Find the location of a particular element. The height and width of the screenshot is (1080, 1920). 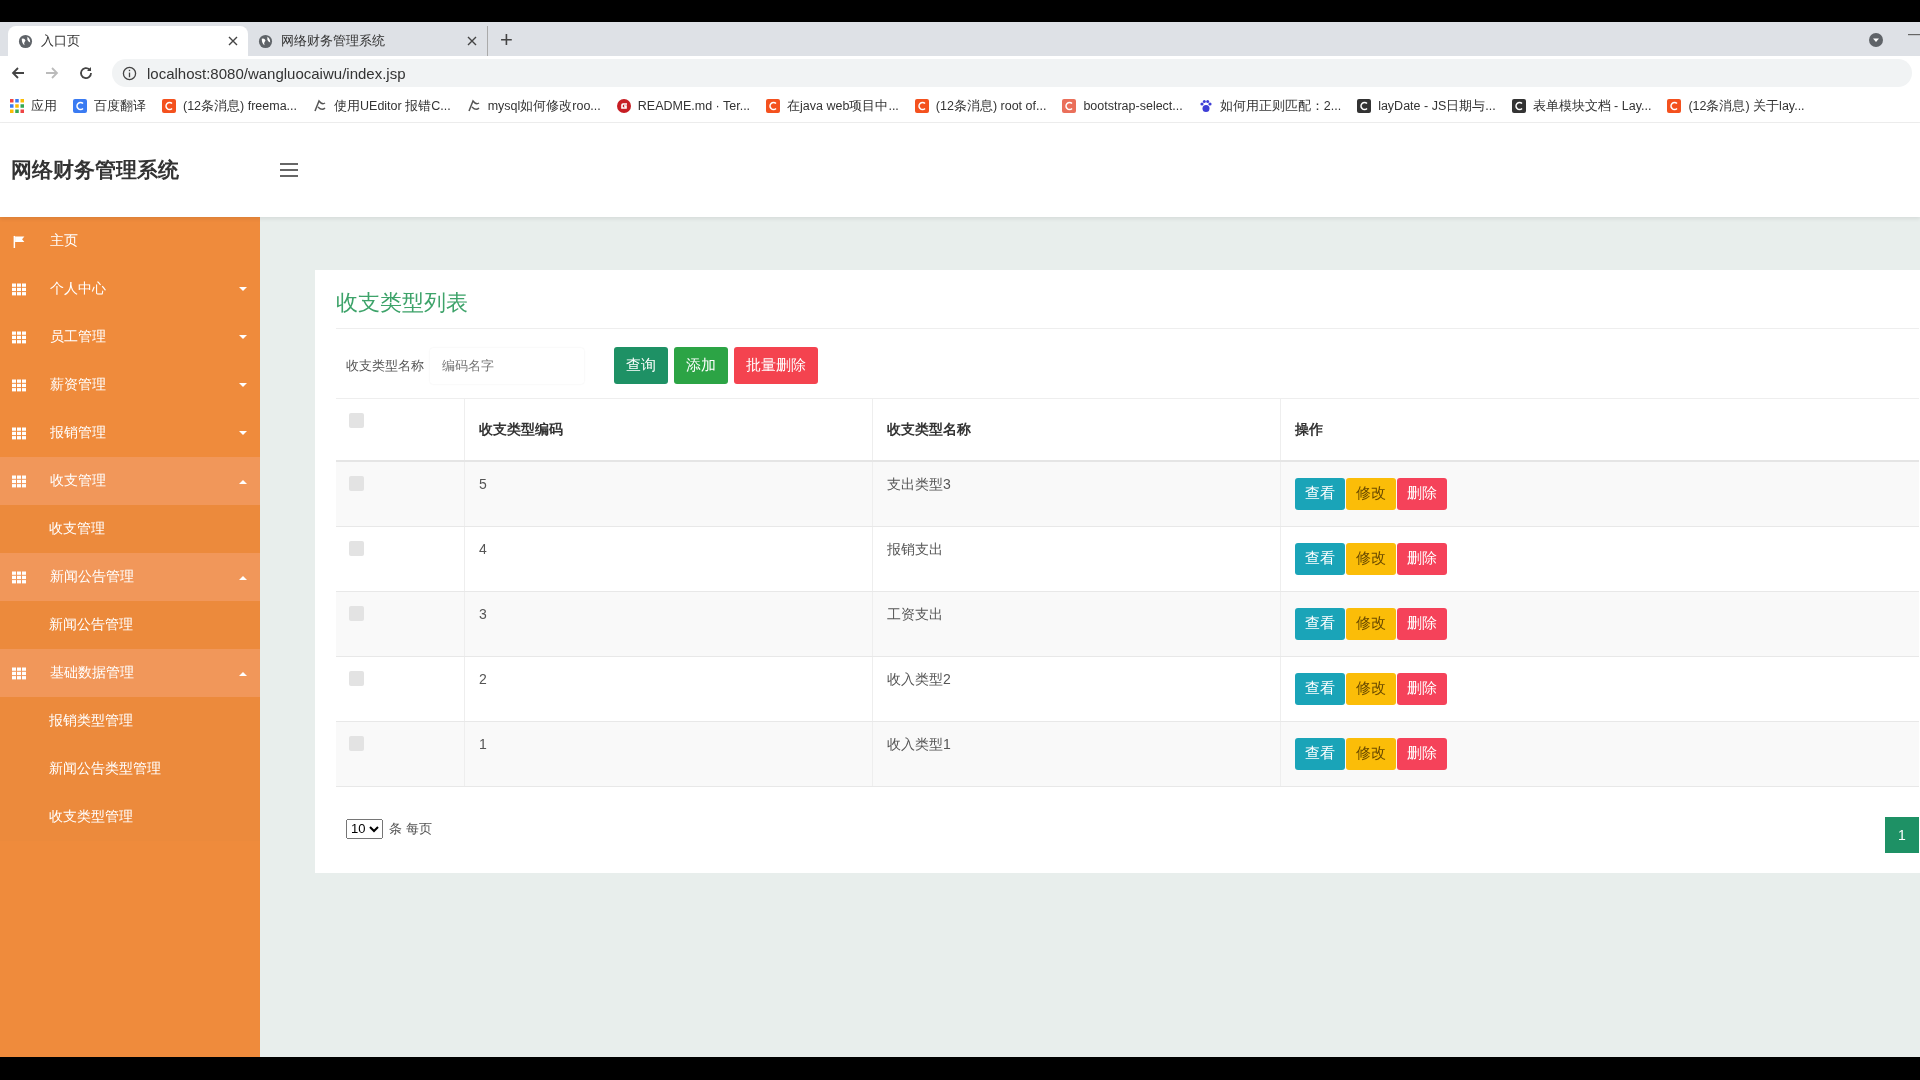

address-bar: localhost:8080/wangluocaiwu/index.jsp is located at coordinates (1012, 73).